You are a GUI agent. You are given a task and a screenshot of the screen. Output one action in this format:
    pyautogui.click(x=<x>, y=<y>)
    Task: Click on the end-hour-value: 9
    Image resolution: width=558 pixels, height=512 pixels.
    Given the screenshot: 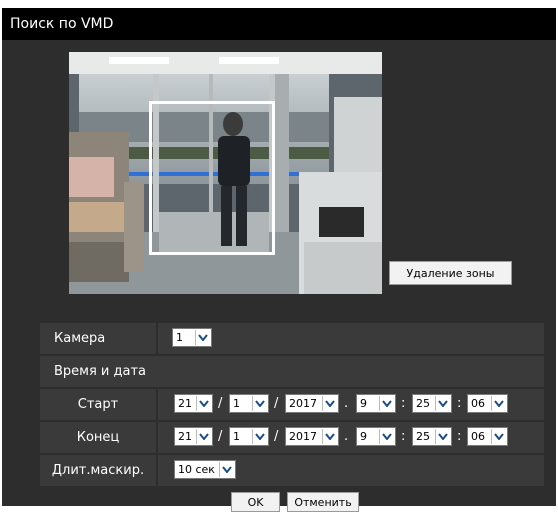 What is the action you would take?
    pyautogui.click(x=363, y=436)
    